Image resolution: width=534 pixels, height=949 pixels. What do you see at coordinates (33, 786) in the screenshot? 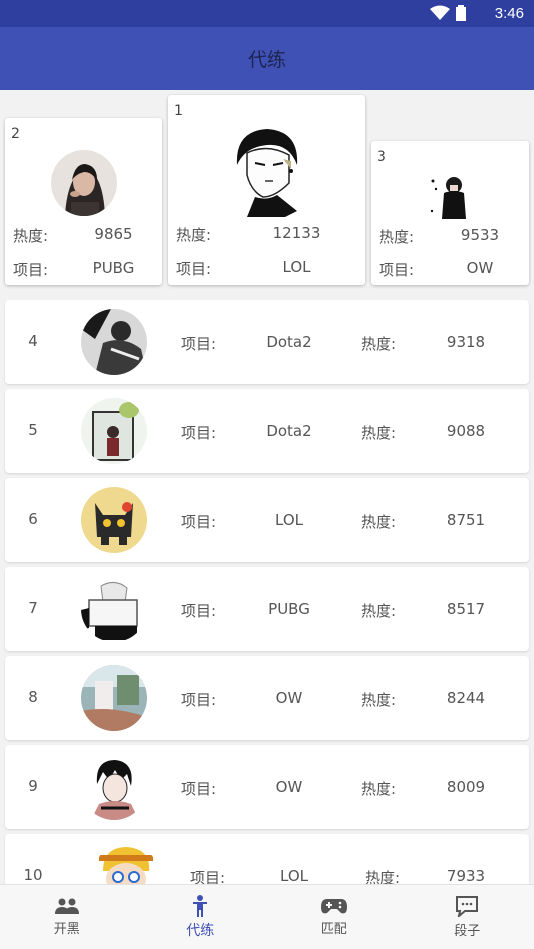
I see `list-rank: 9` at bounding box center [33, 786].